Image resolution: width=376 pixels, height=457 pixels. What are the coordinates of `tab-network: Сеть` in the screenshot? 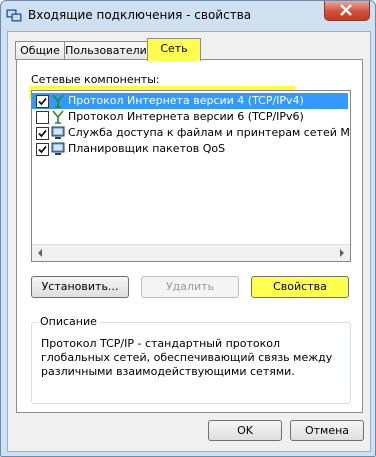 It's located at (174, 49).